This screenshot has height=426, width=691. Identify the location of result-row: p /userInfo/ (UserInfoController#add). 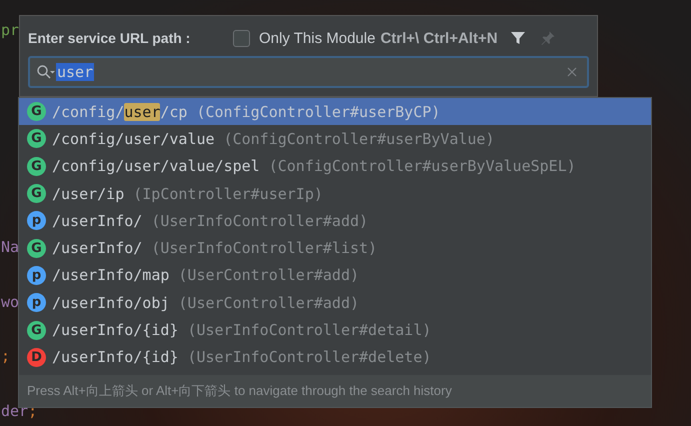
(335, 220).